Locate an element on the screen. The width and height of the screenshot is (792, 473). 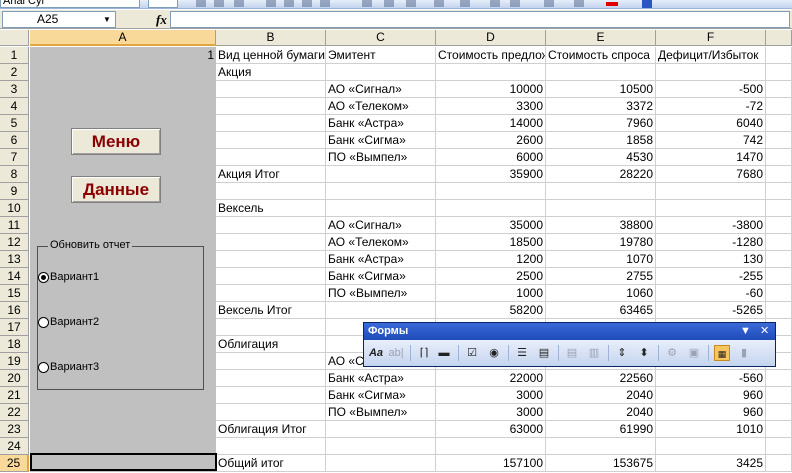
row-header: 21 is located at coordinates (14, 395).